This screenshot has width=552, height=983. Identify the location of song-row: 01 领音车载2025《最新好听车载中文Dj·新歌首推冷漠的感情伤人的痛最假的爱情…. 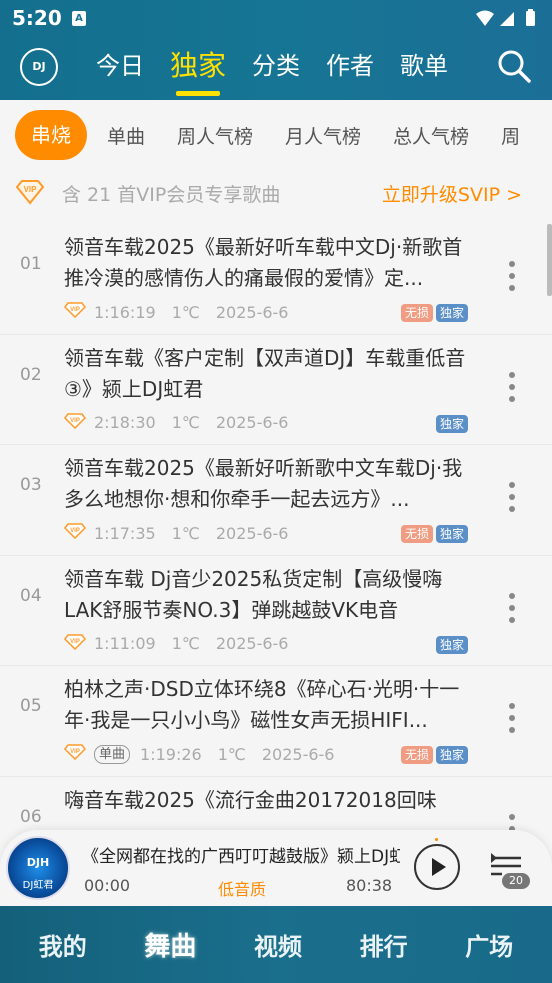
(276, 279).